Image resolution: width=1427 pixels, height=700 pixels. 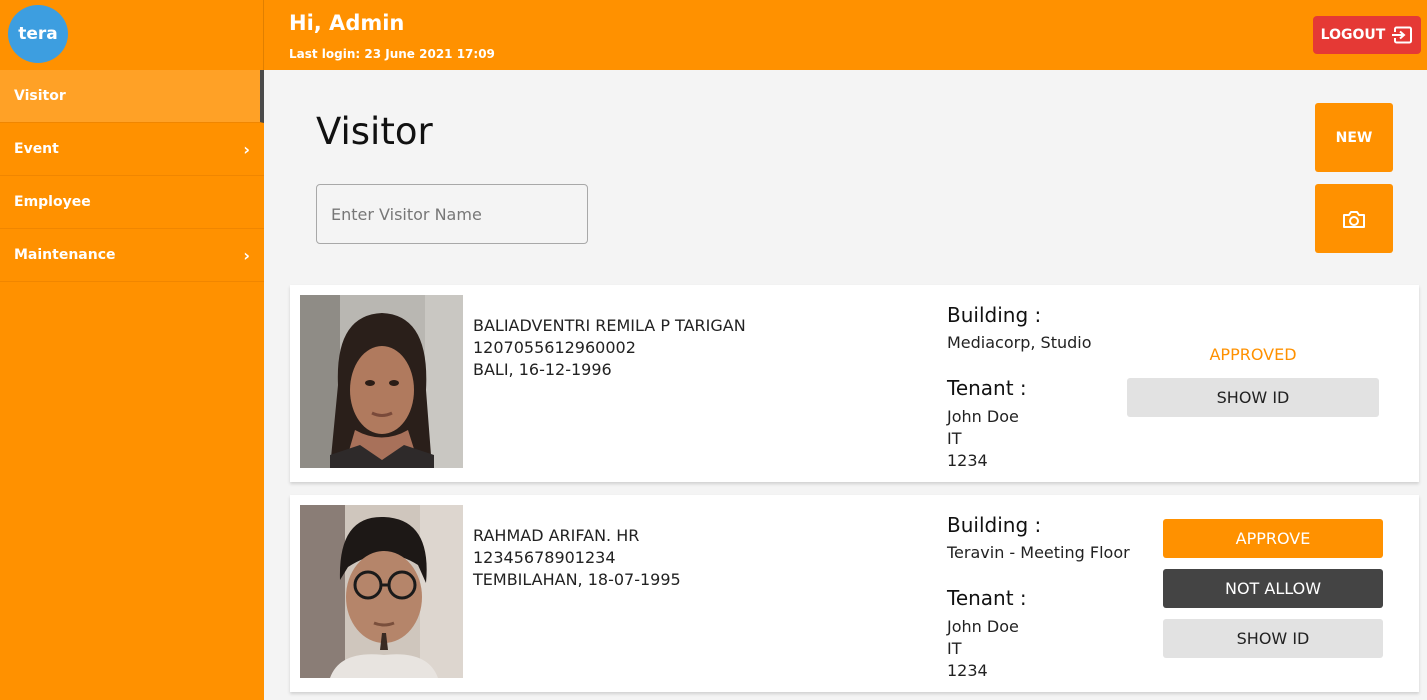 I want to click on camera-icon, so click(x=1354, y=219).